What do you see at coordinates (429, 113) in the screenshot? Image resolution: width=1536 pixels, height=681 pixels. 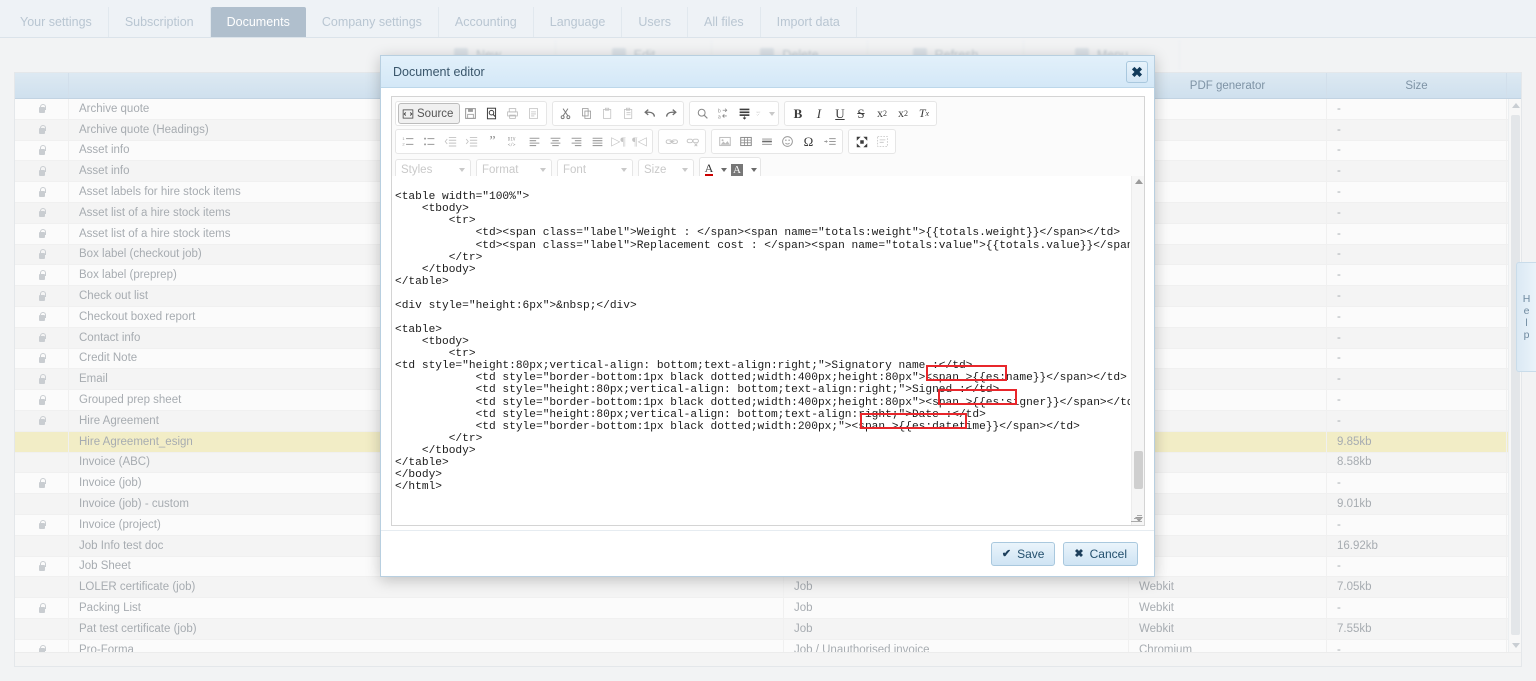 I see `source-icon: Source` at bounding box center [429, 113].